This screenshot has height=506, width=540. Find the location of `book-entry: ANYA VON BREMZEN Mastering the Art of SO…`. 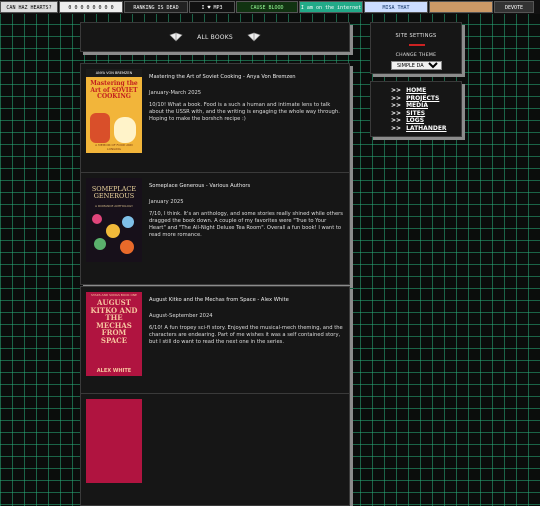

book-entry: ANYA VON BREMZEN Mastering the Art of SO… is located at coordinates (215, 119).